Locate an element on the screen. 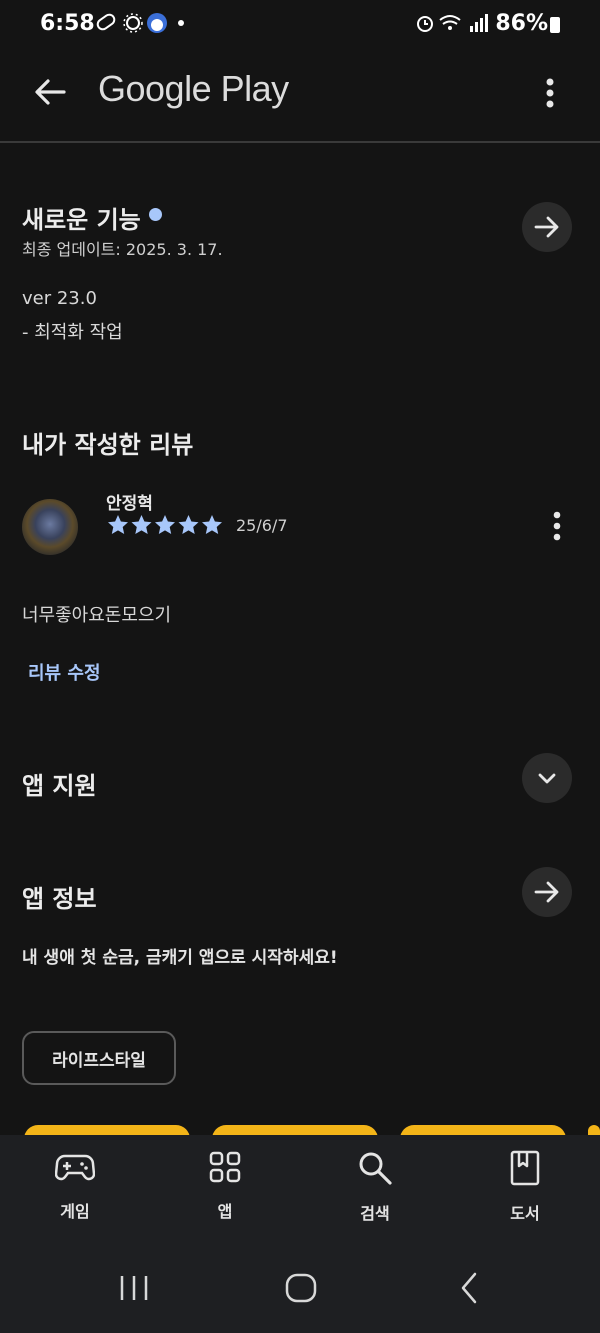 The image size is (600, 1333). system-back-button is located at coordinates (469, 1288).